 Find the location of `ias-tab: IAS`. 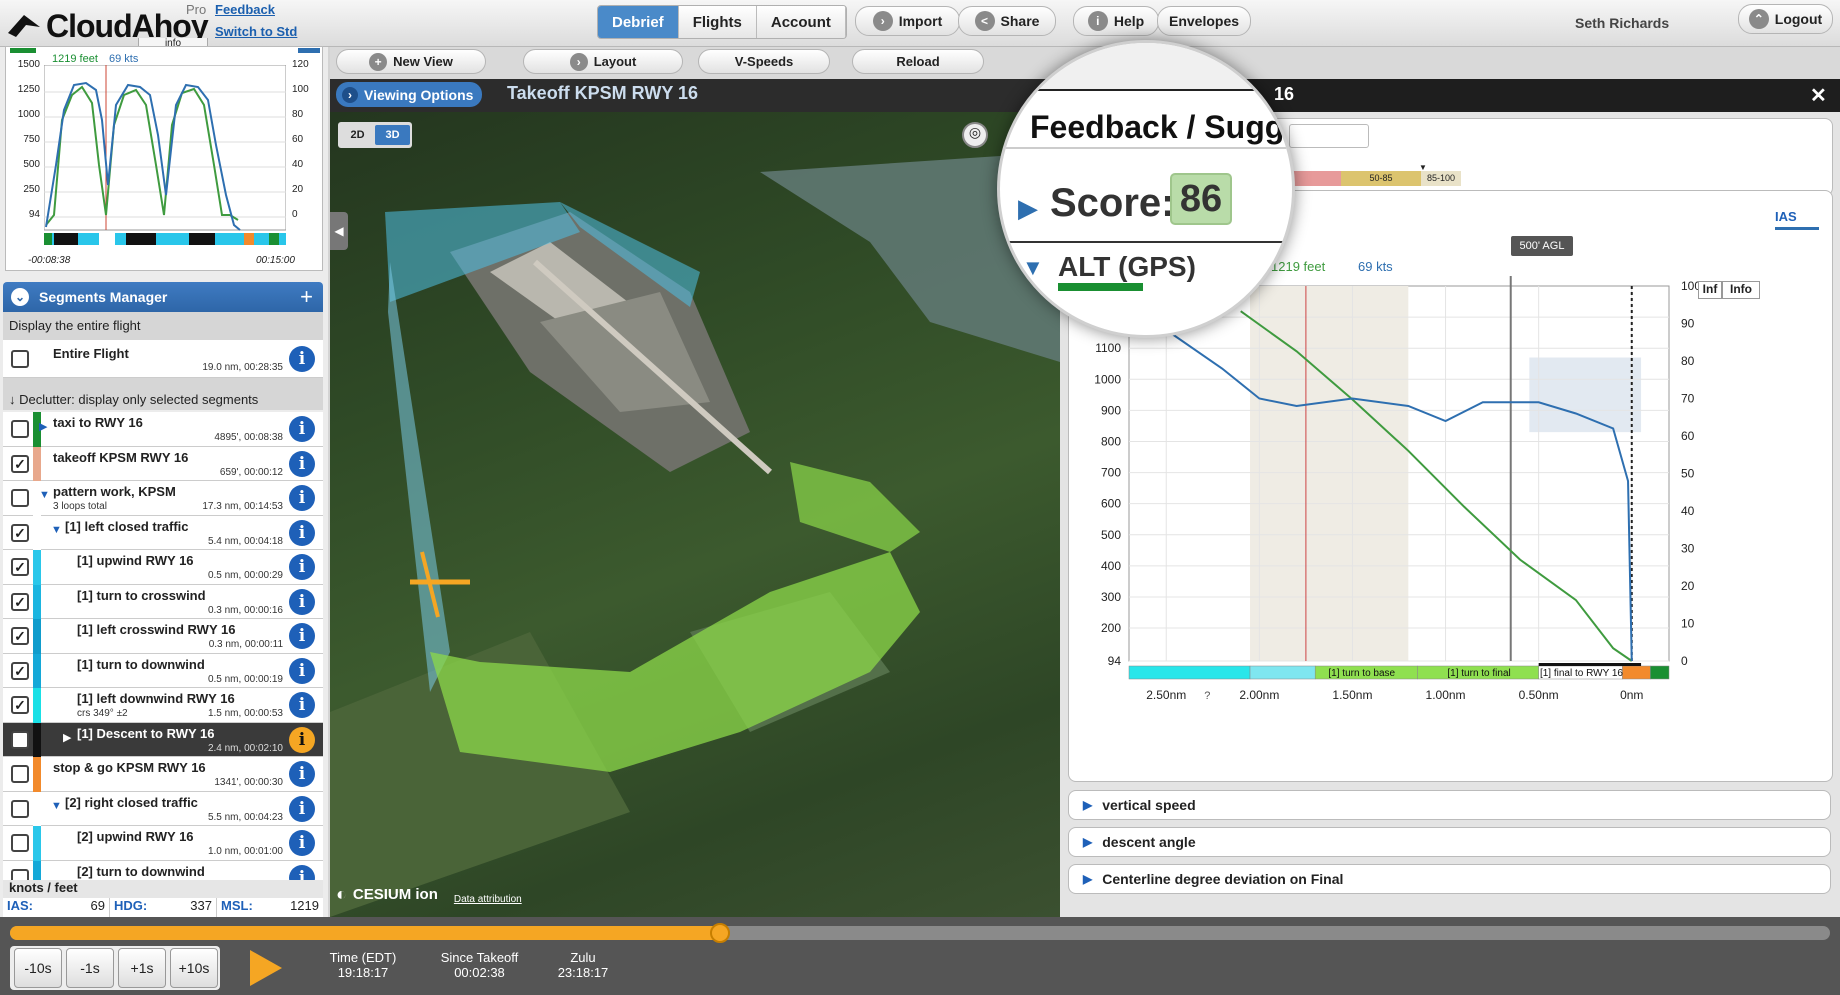

ias-tab: IAS is located at coordinates (1786, 216).